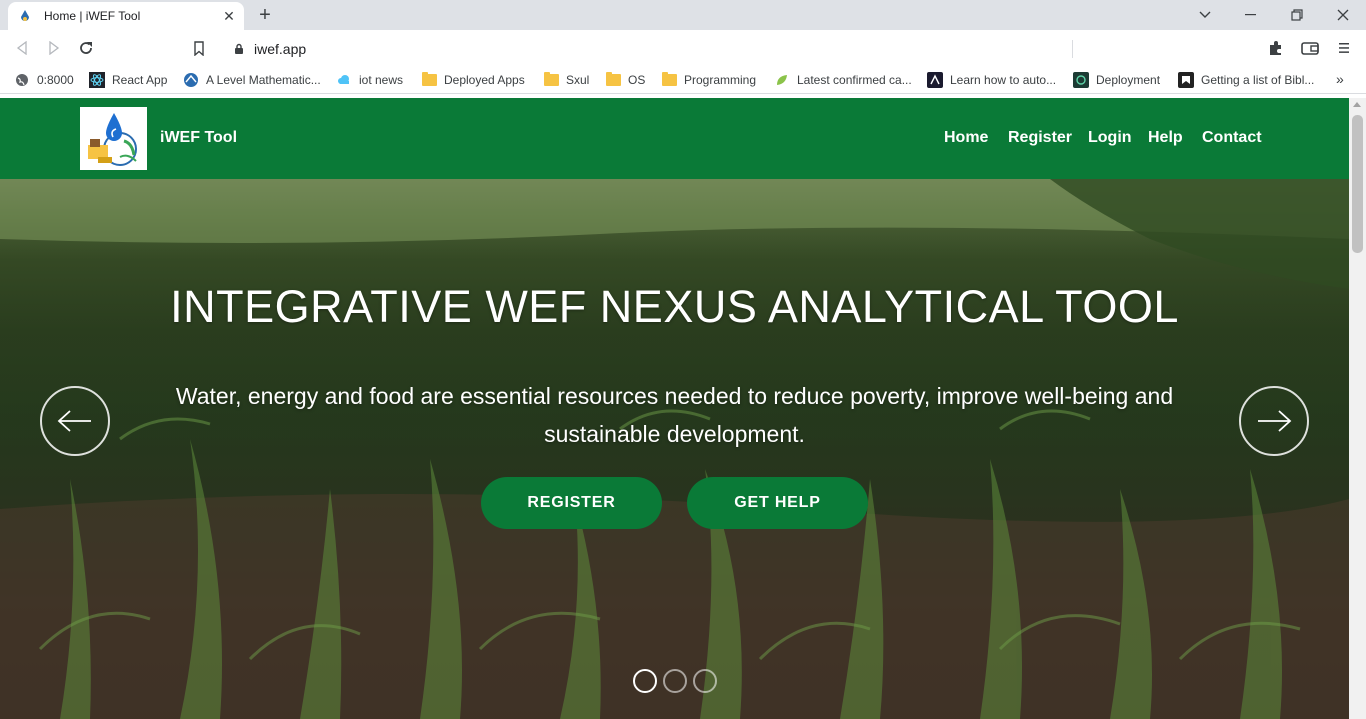 The height and width of the screenshot is (719, 1366). Describe the element at coordinates (1357, 104) in the screenshot. I see `scroll-up-icon` at that location.